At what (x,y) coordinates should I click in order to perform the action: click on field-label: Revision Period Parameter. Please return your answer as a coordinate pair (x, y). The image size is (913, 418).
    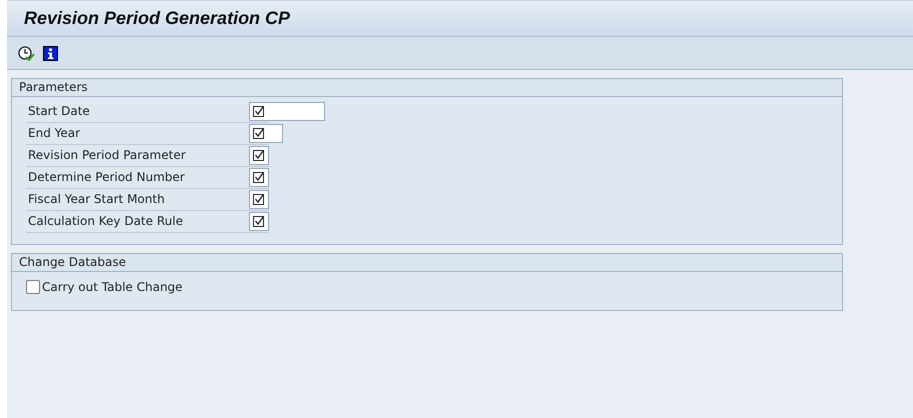
    Looking at the image, I should click on (107, 155).